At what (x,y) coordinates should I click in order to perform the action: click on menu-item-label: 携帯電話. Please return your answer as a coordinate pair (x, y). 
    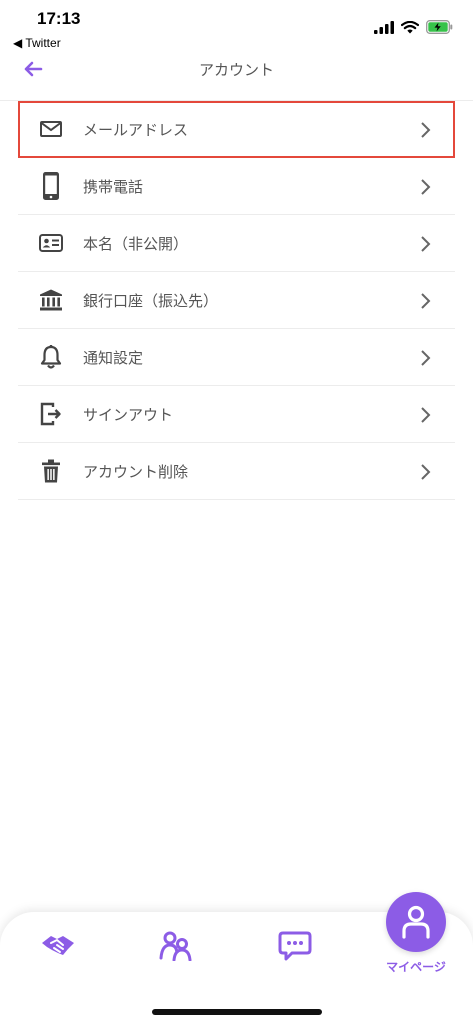
    Looking at the image, I should click on (113, 186).